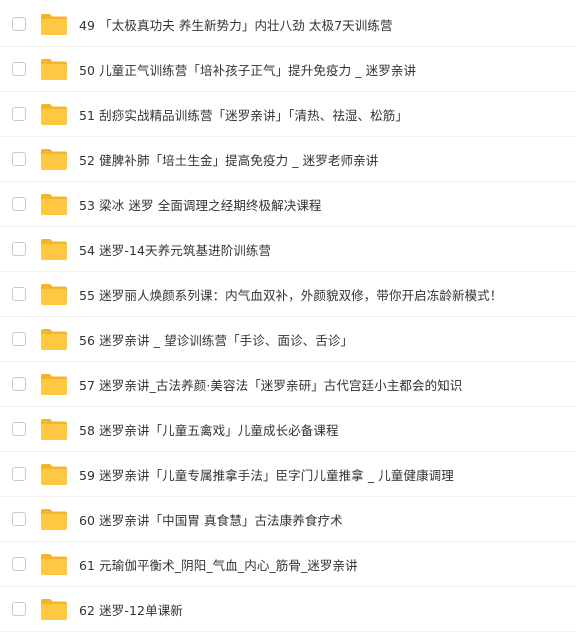  What do you see at coordinates (131, 609) in the screenshot?
I see `file-name: 62 迷罗-12单课新` at bounding box center [131, 609].